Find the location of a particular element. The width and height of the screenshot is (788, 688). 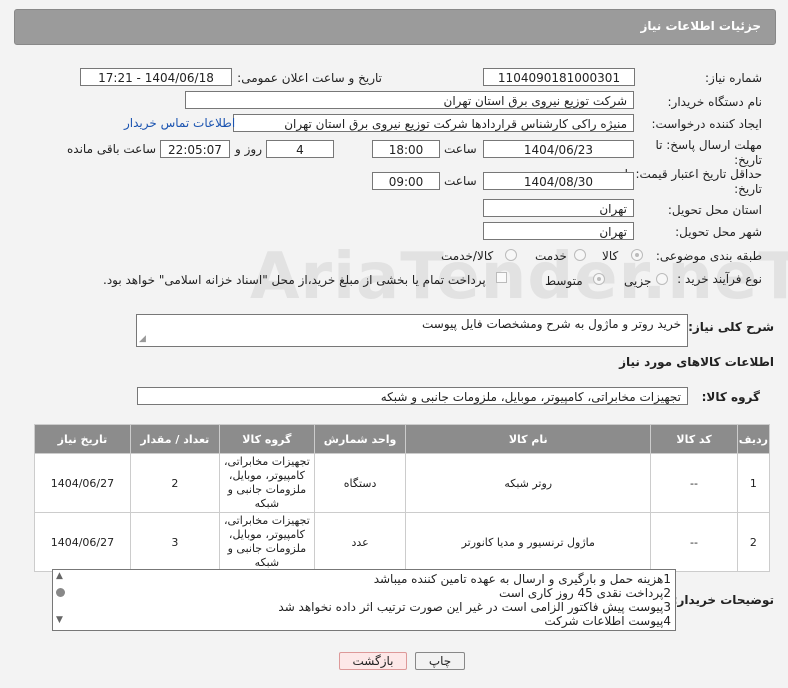

province-label: استان محل تحویل: is located at coordinates (714, 210).